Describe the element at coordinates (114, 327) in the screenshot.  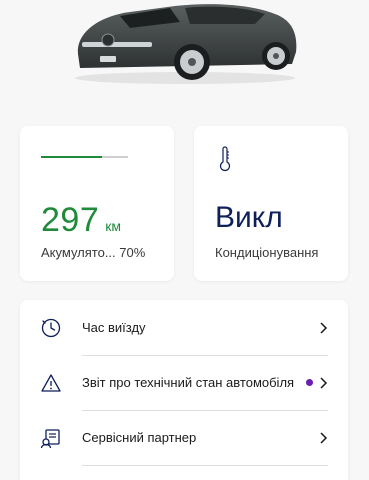
I see `menu-item-label: Час виїзду` at that location.